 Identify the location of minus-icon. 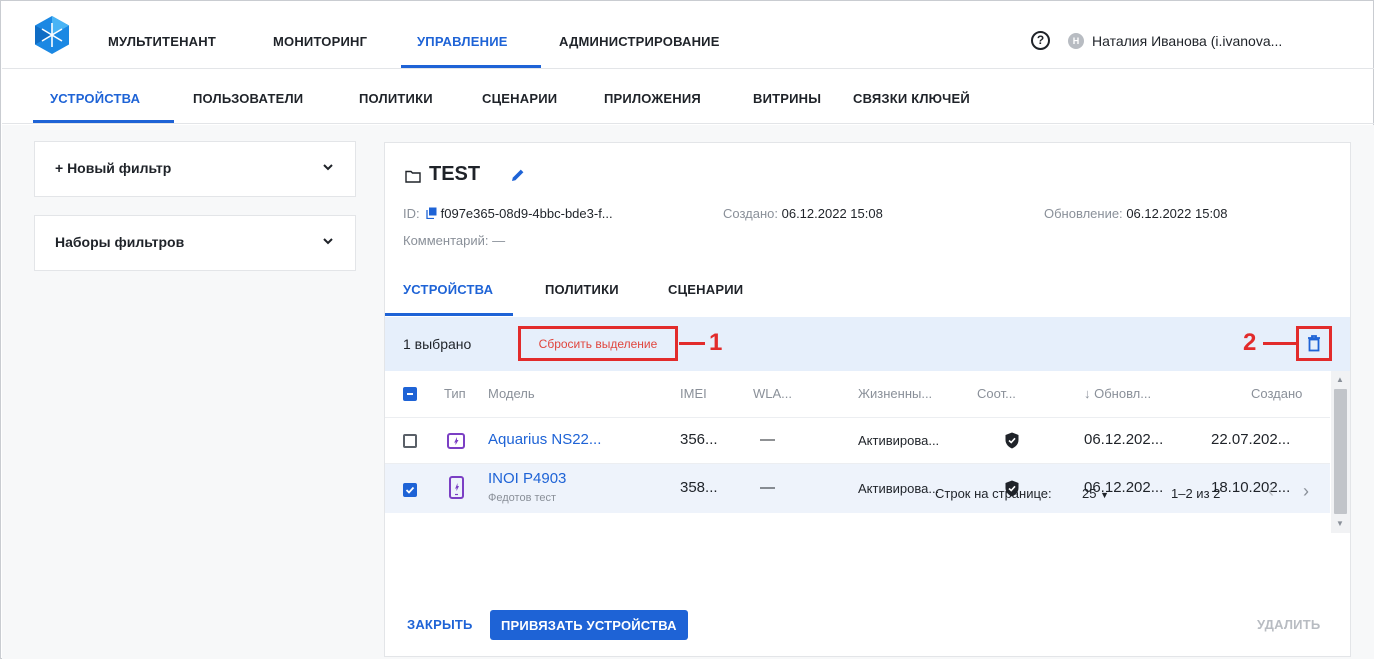
(410, 394).